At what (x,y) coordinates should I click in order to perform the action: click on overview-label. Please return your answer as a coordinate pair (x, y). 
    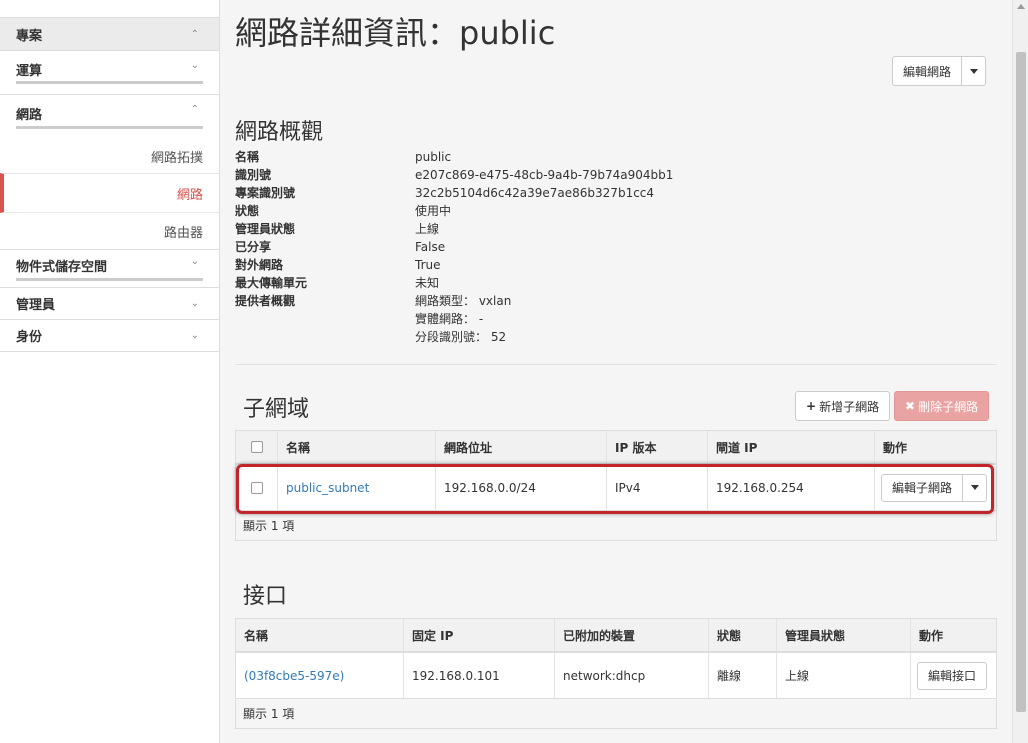
    Looking at the image, I should click on (325, 319).